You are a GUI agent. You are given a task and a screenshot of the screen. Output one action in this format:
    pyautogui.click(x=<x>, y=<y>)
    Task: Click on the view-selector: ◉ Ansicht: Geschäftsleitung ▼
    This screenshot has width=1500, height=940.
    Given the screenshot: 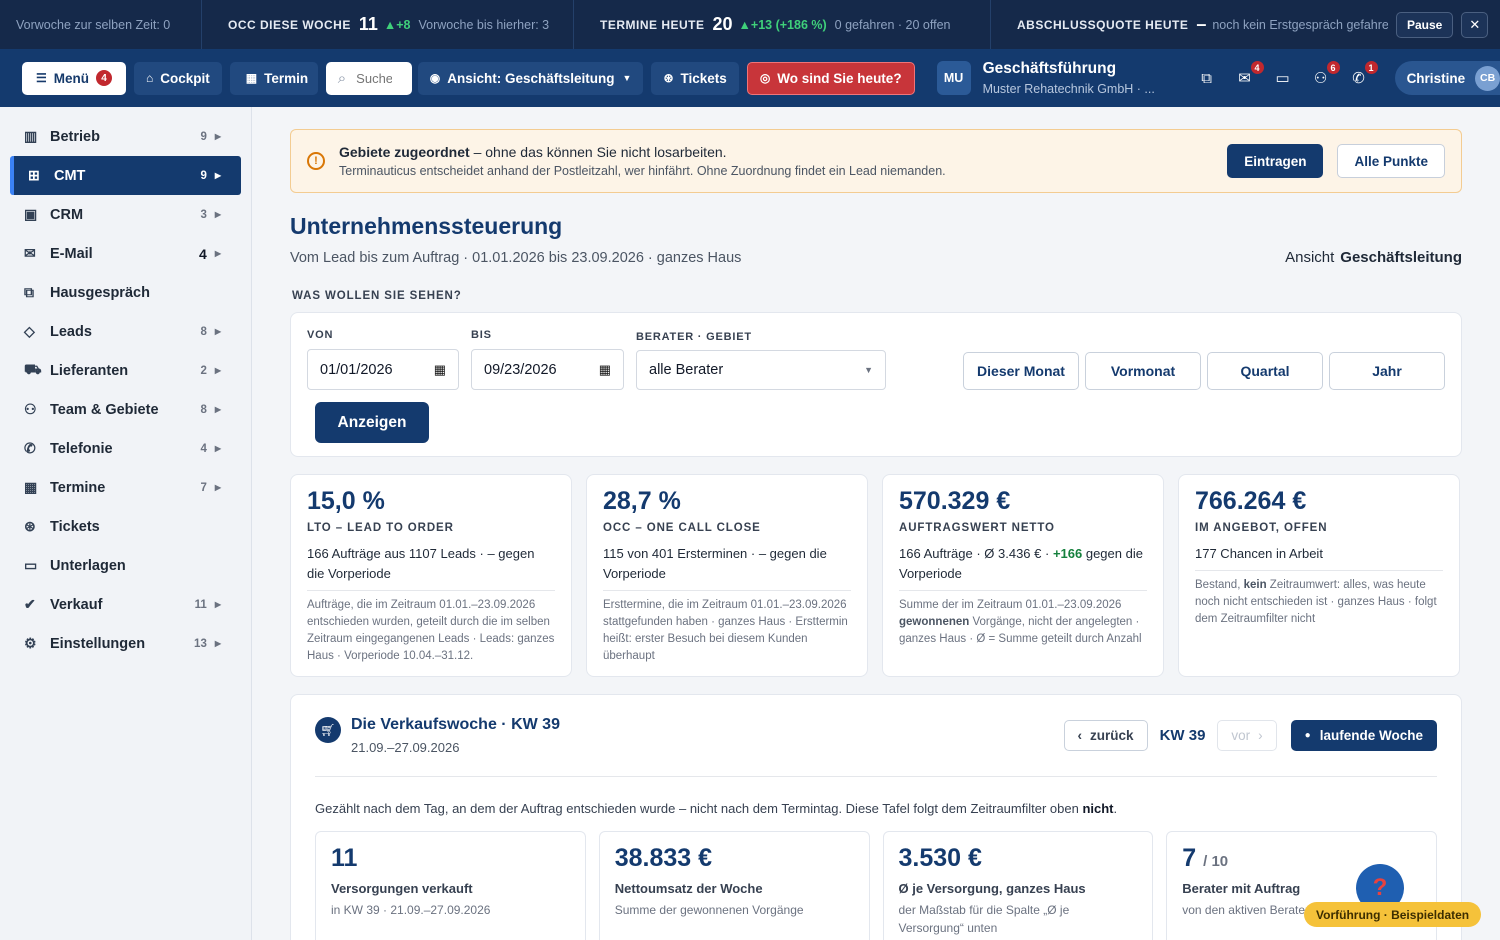 What is the action you would take?
    pyautogui.click(x=530, y=78)
    